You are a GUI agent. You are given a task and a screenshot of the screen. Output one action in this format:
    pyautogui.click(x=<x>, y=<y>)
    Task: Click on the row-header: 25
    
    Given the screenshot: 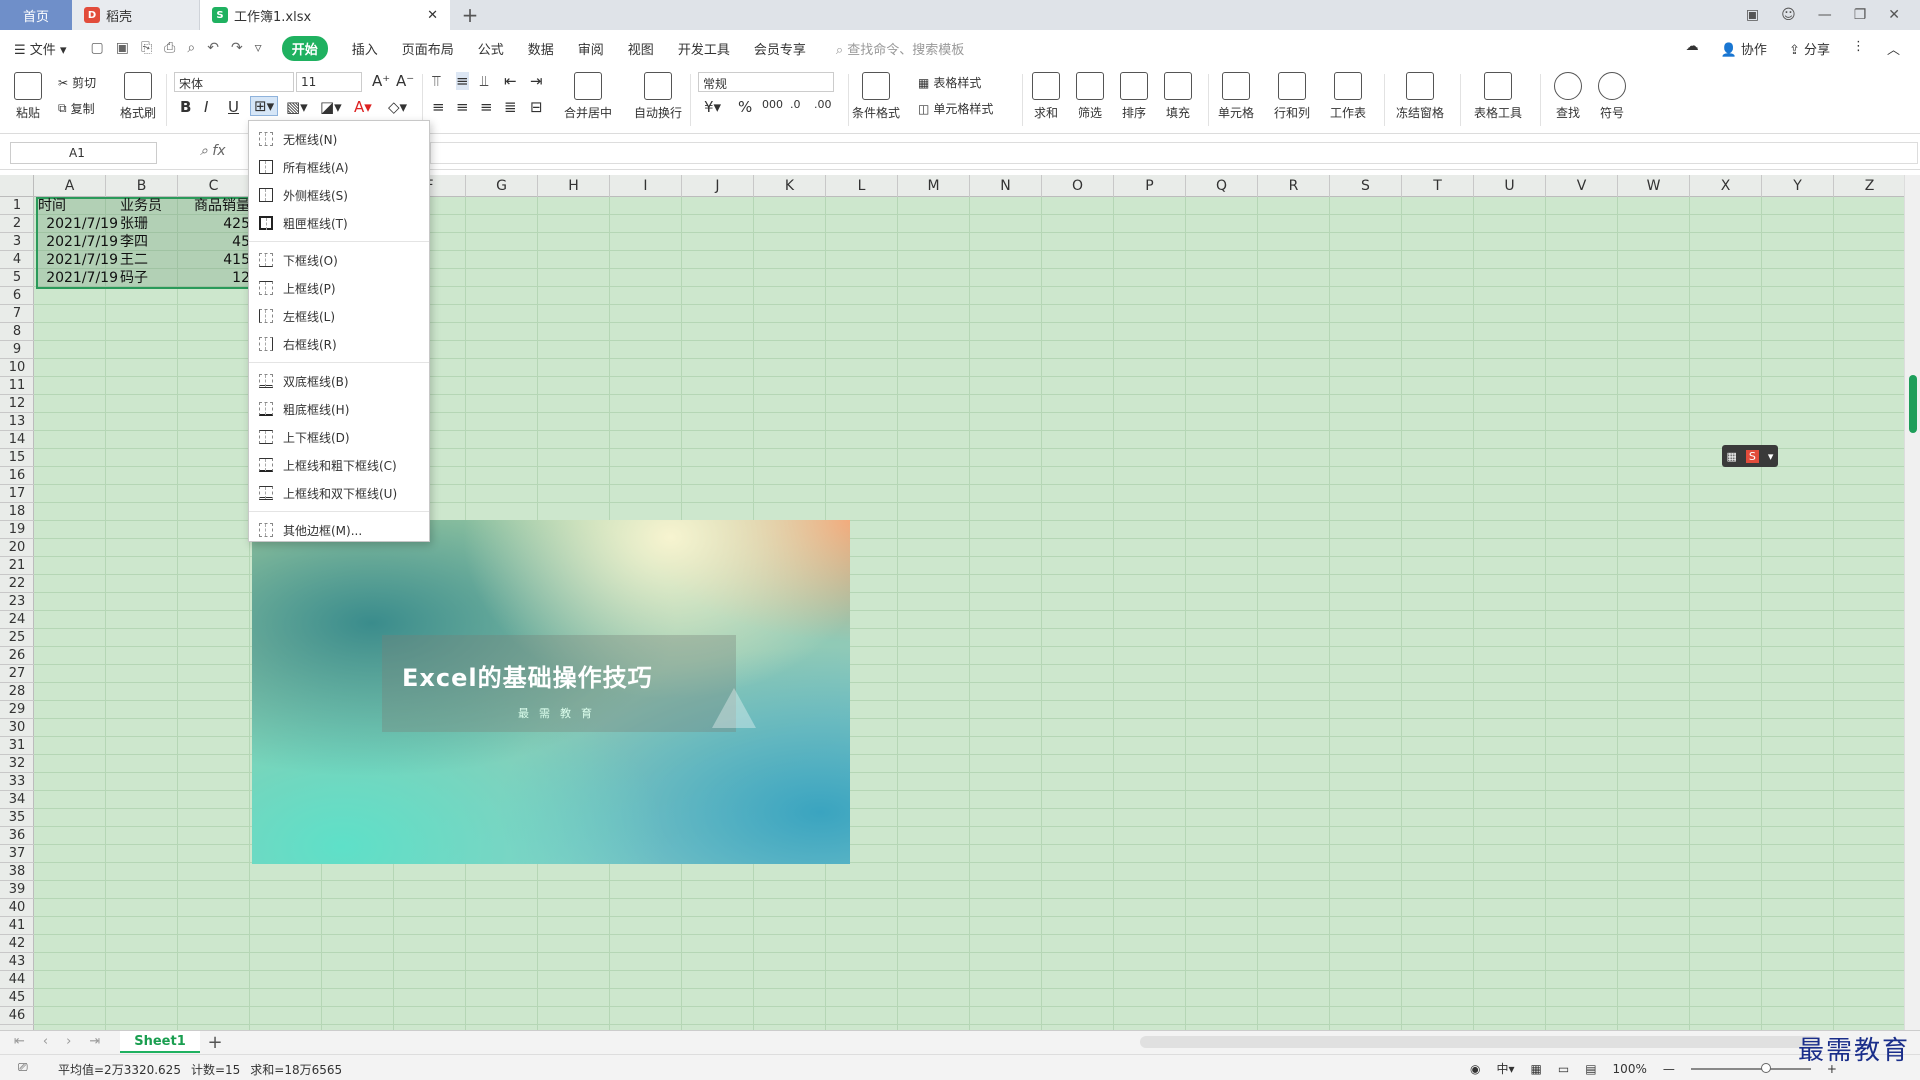 What is the action you would take?
    pyautogui.click(x=17, y=638)
    